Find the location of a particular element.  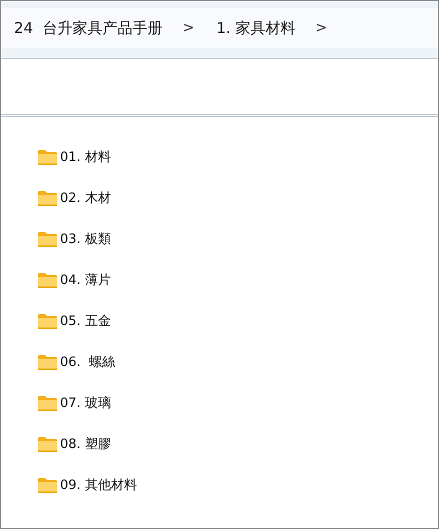

folder-name: 06. 螺絲 is located at coordinates (87, 362).